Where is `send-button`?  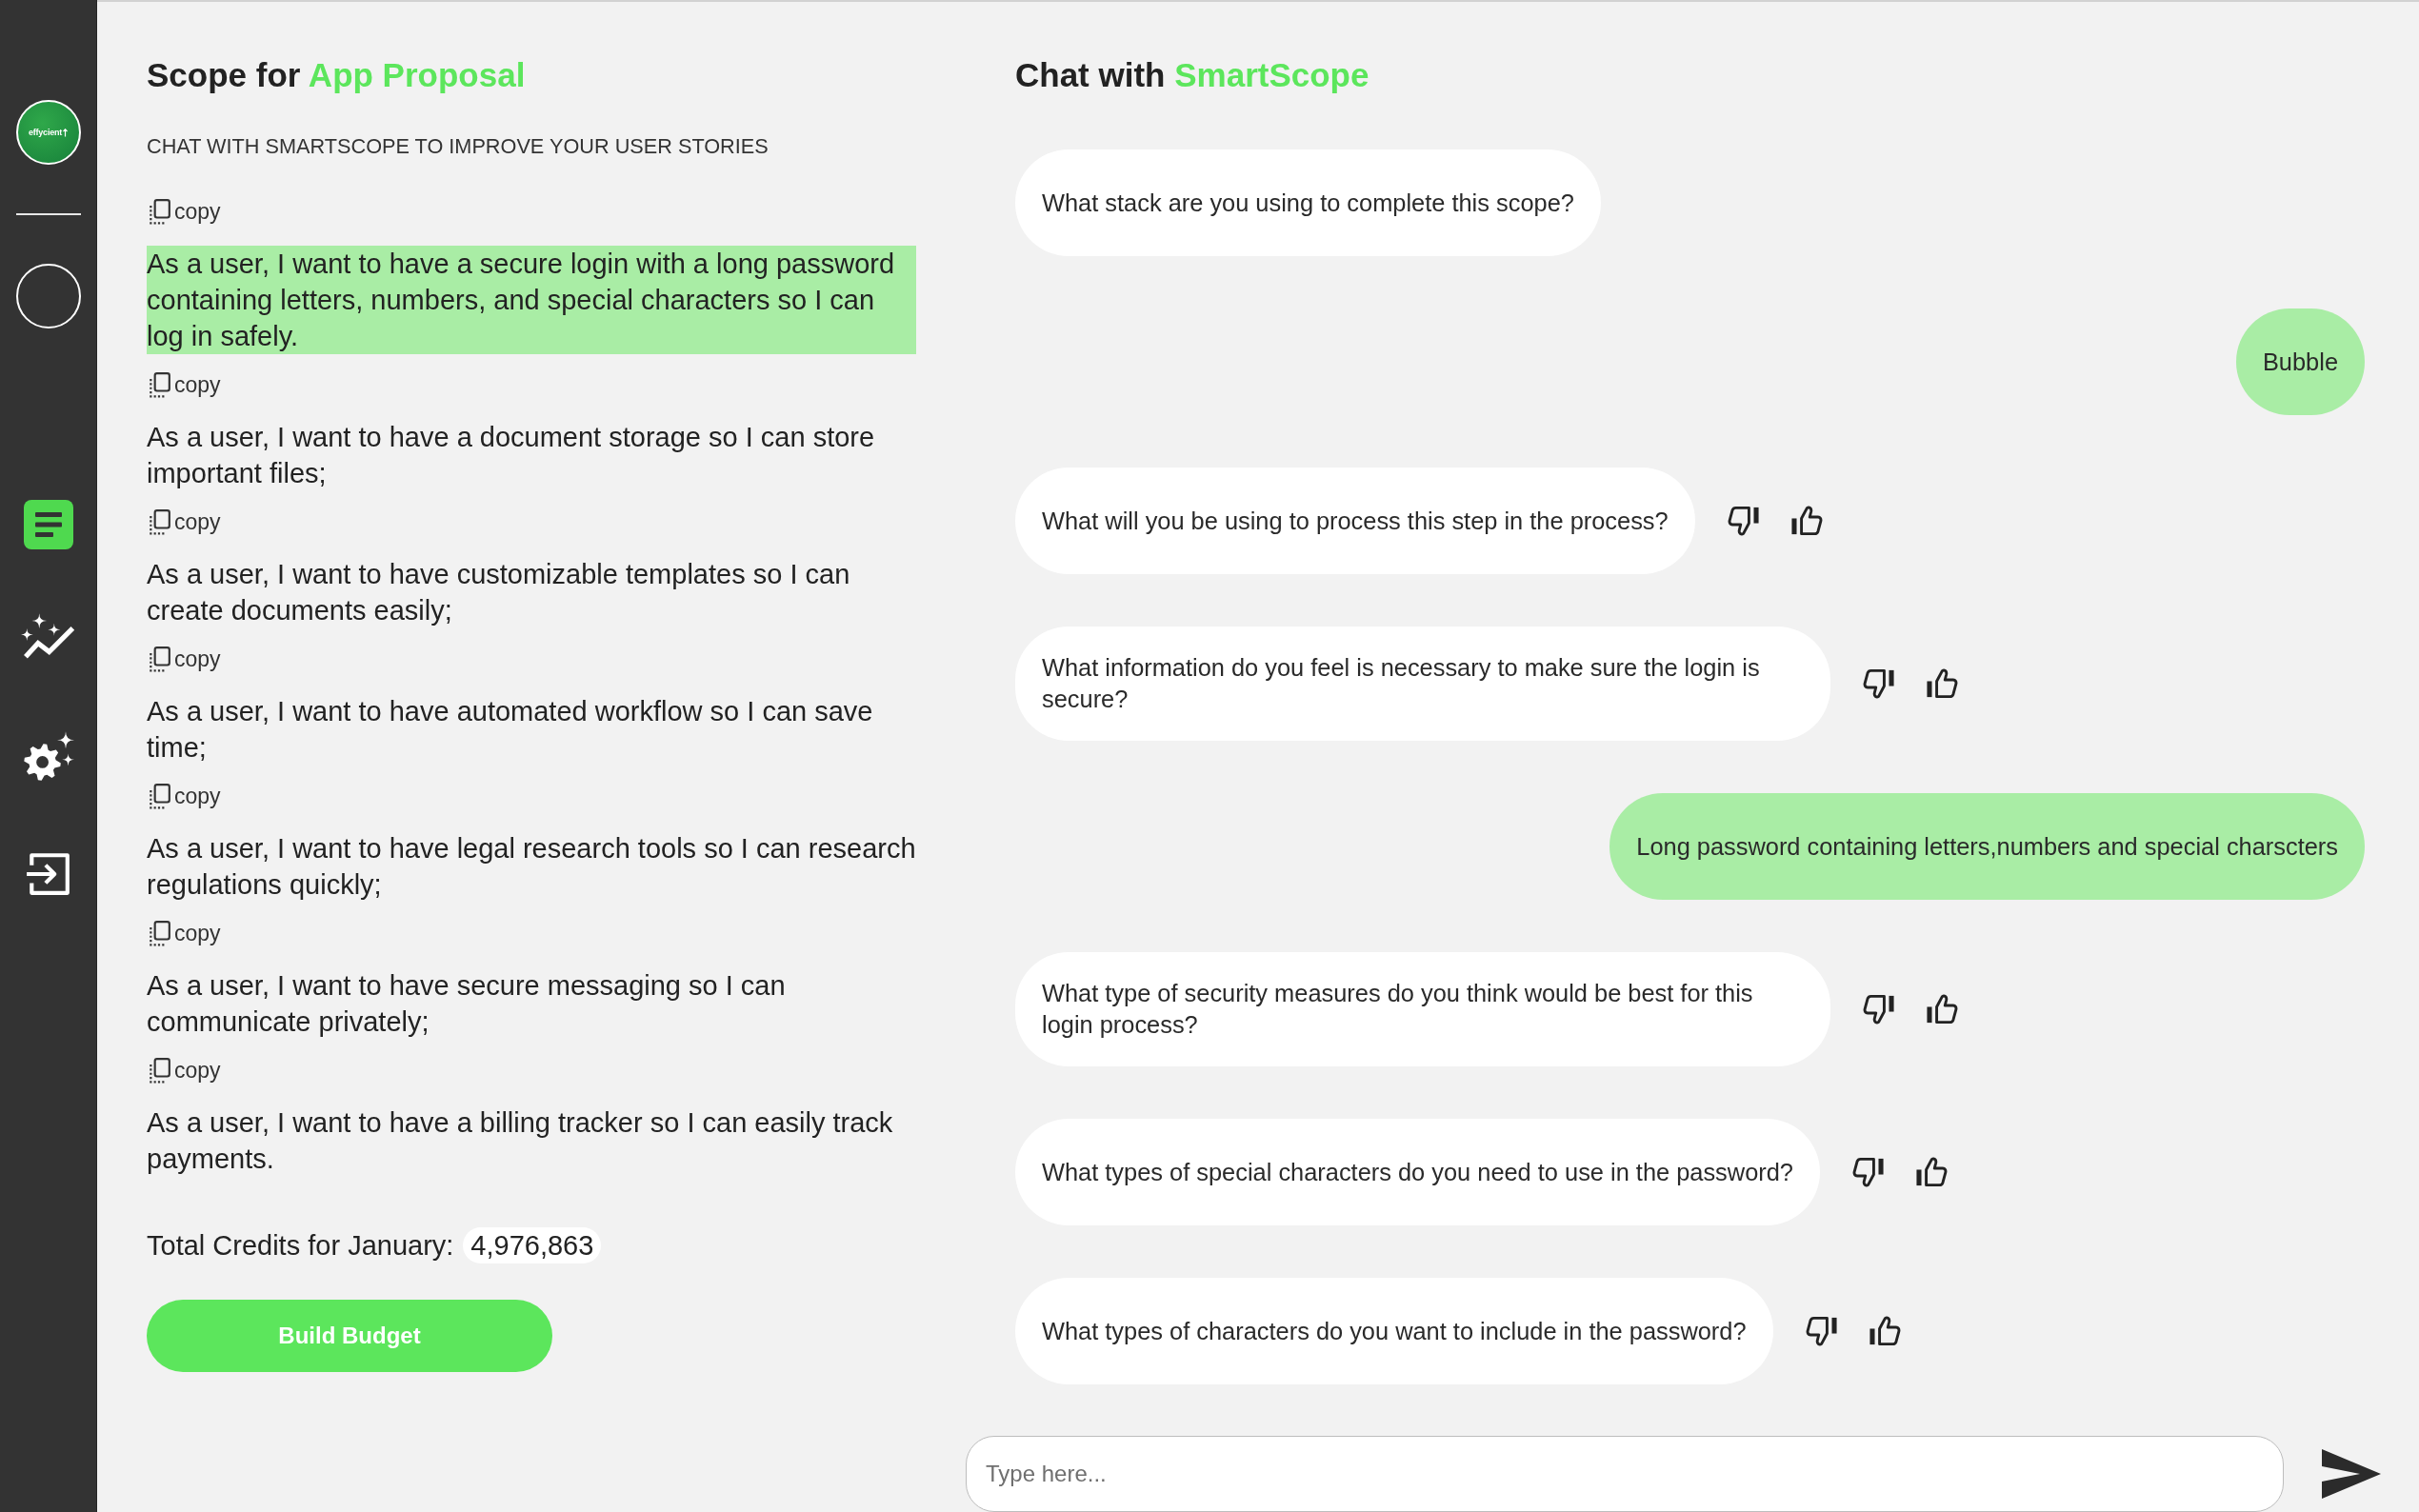 send-button is located at coordinates (2351, 1474).